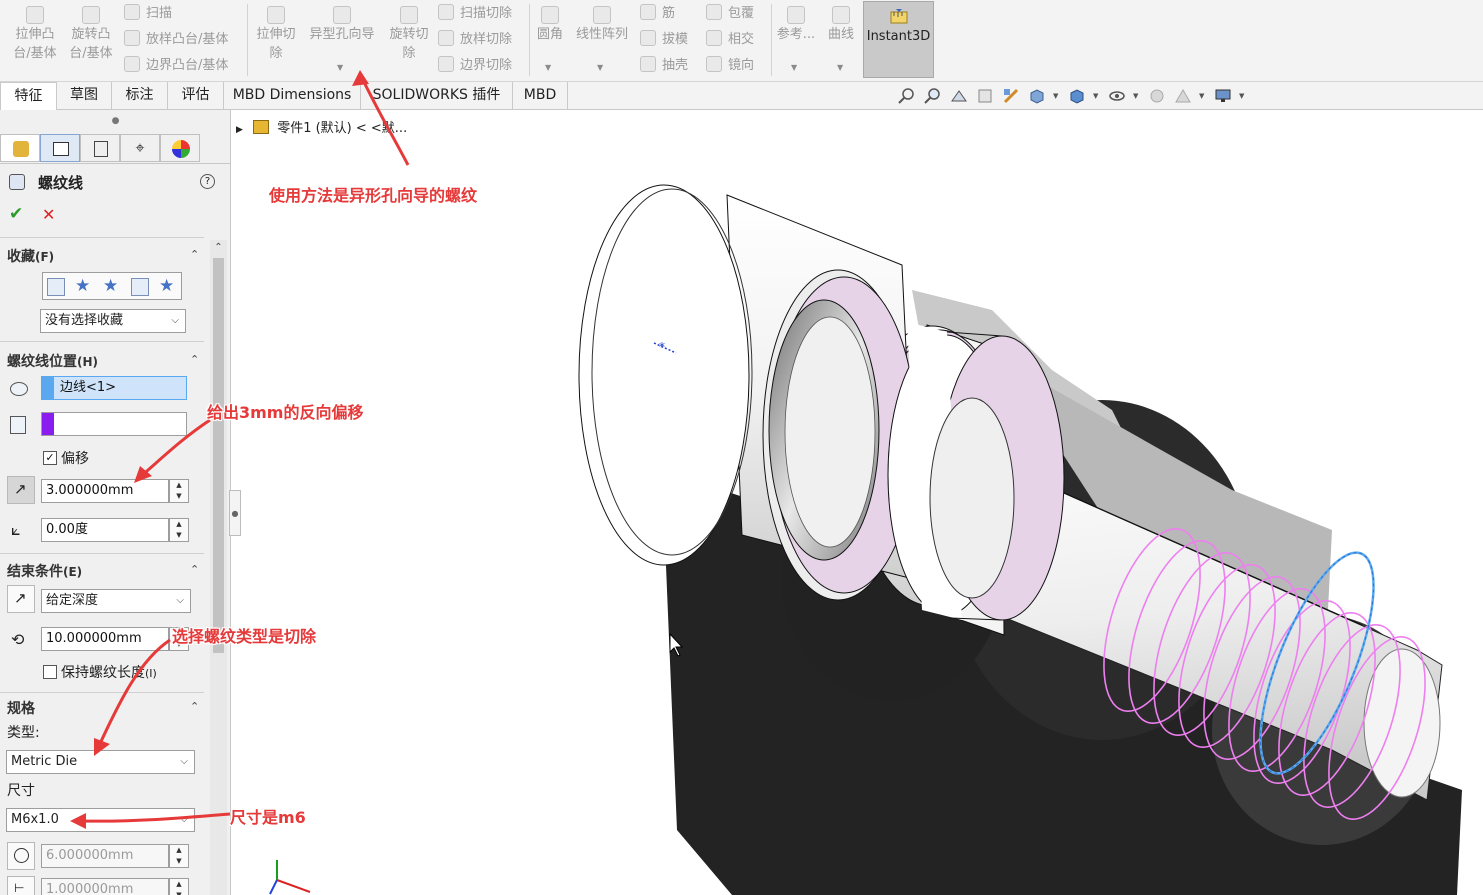 The height and width of the screenshot is (895, 1483). What do you see at coordinates (60, 148) in the screenshot?
I see `property-manager-tab` at bounding box center [60, 148].